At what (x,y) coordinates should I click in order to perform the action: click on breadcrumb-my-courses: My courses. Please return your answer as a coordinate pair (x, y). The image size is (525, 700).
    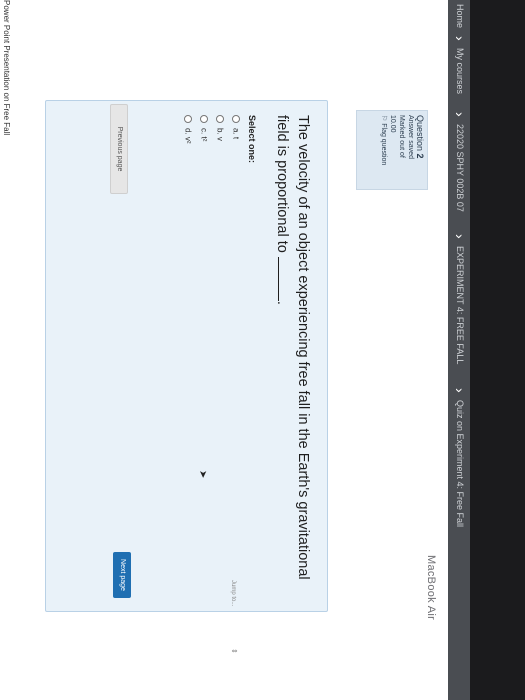
    Looking at the image, I should click on (460, 71).